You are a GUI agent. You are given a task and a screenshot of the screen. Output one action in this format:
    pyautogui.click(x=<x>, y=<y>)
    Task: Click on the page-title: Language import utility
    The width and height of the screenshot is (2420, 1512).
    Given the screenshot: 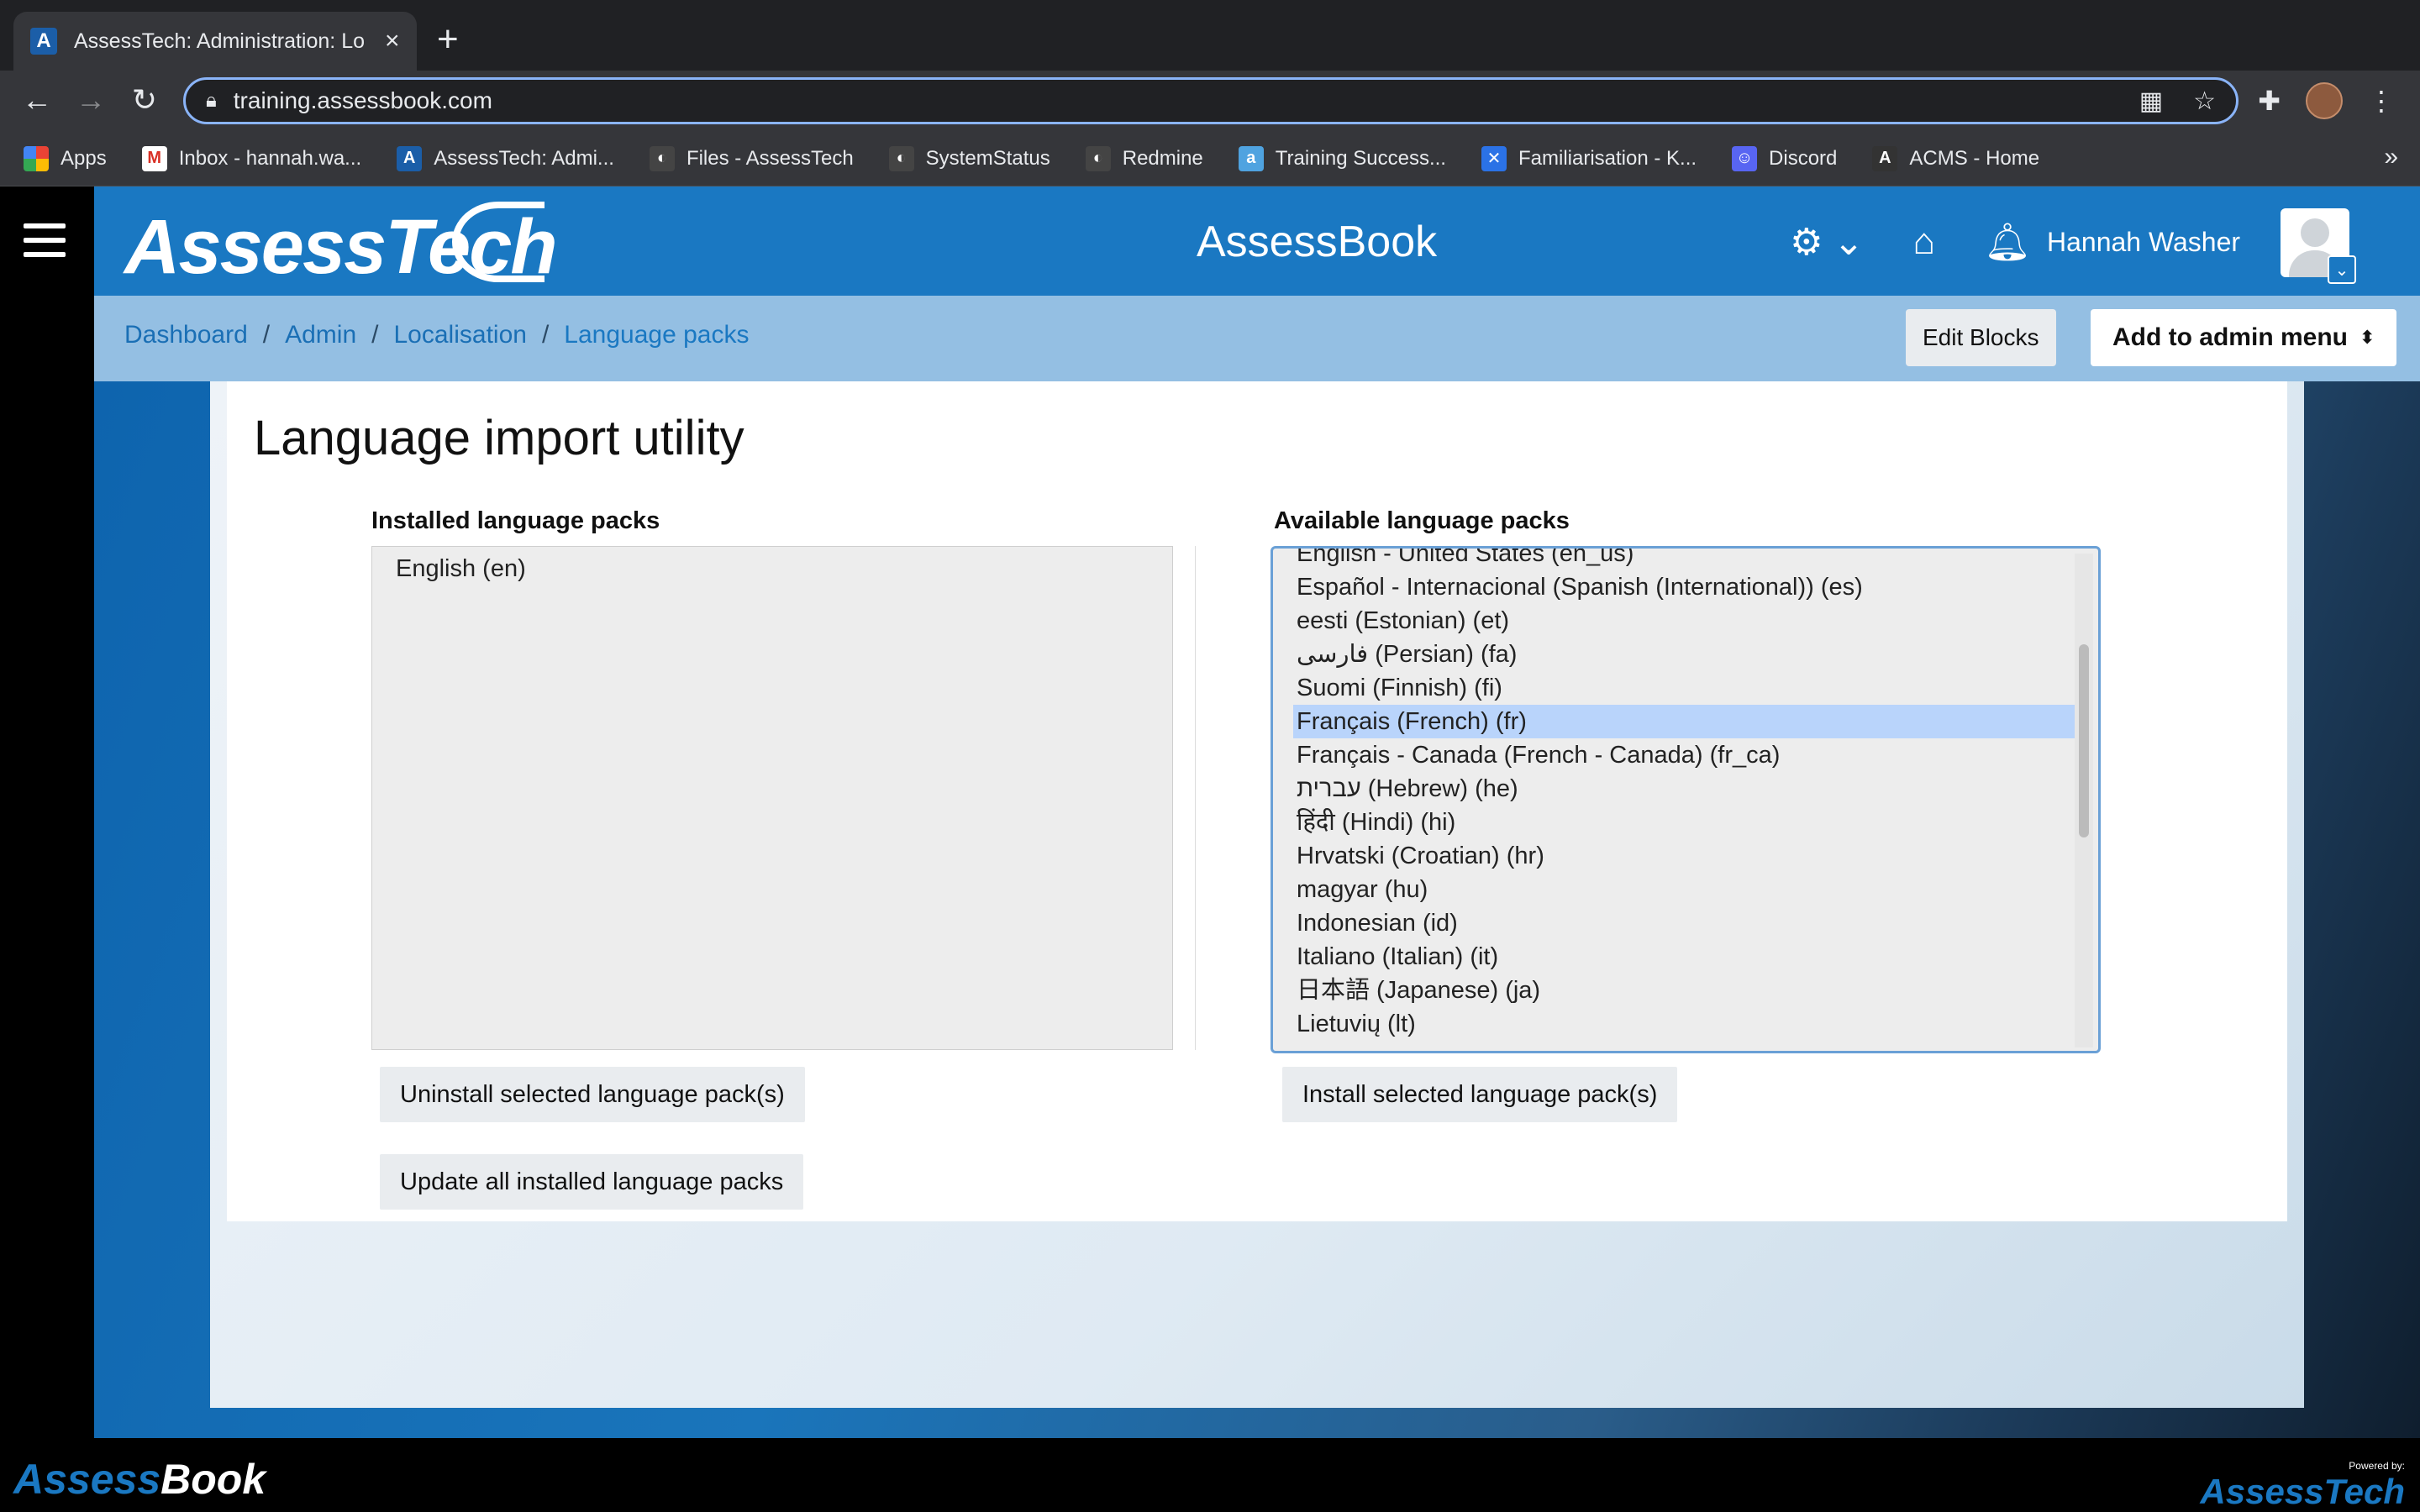 What is the action you would take?
    pyautogui.click(x=499, y=438)
    